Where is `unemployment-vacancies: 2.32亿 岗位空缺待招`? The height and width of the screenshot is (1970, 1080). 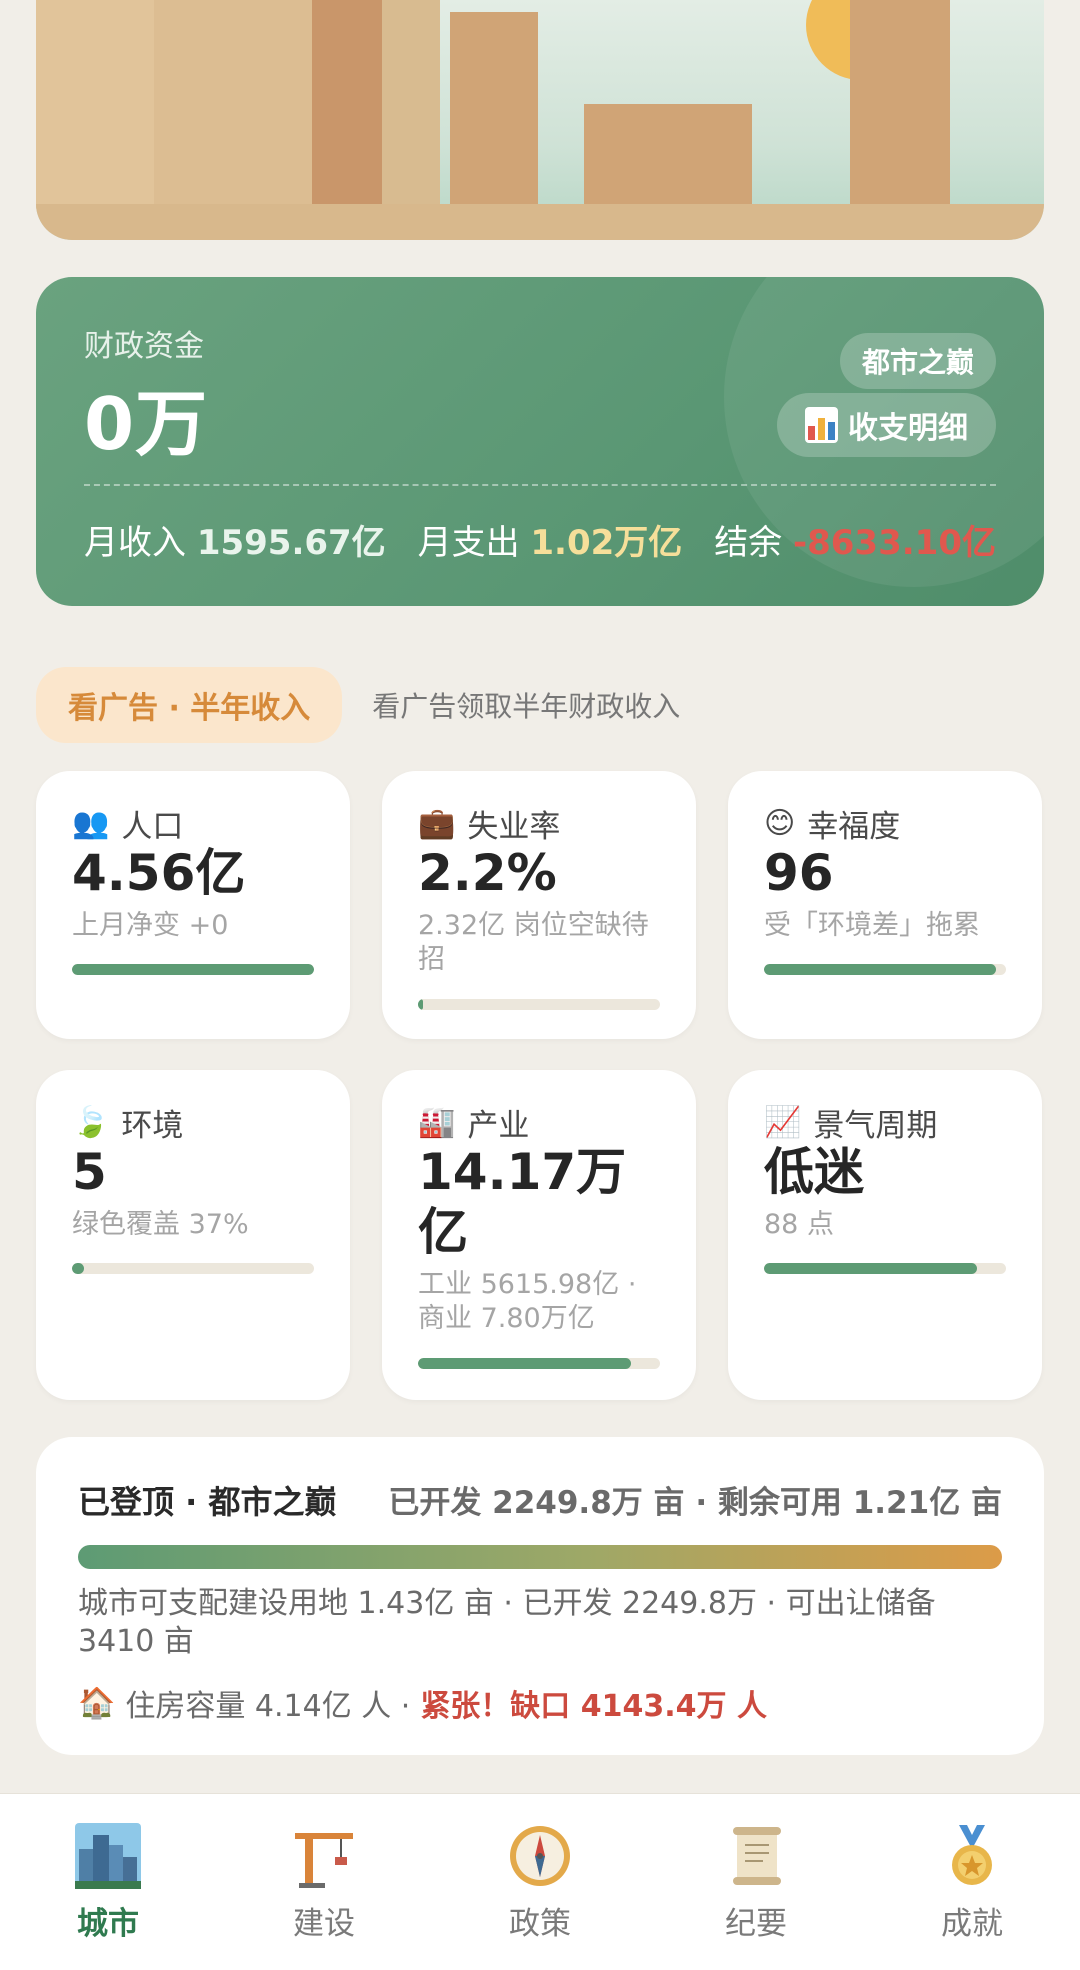 unemployment-vacancies: 2.32亿 岗位空缺待招 is located at coordinates (533, 942).